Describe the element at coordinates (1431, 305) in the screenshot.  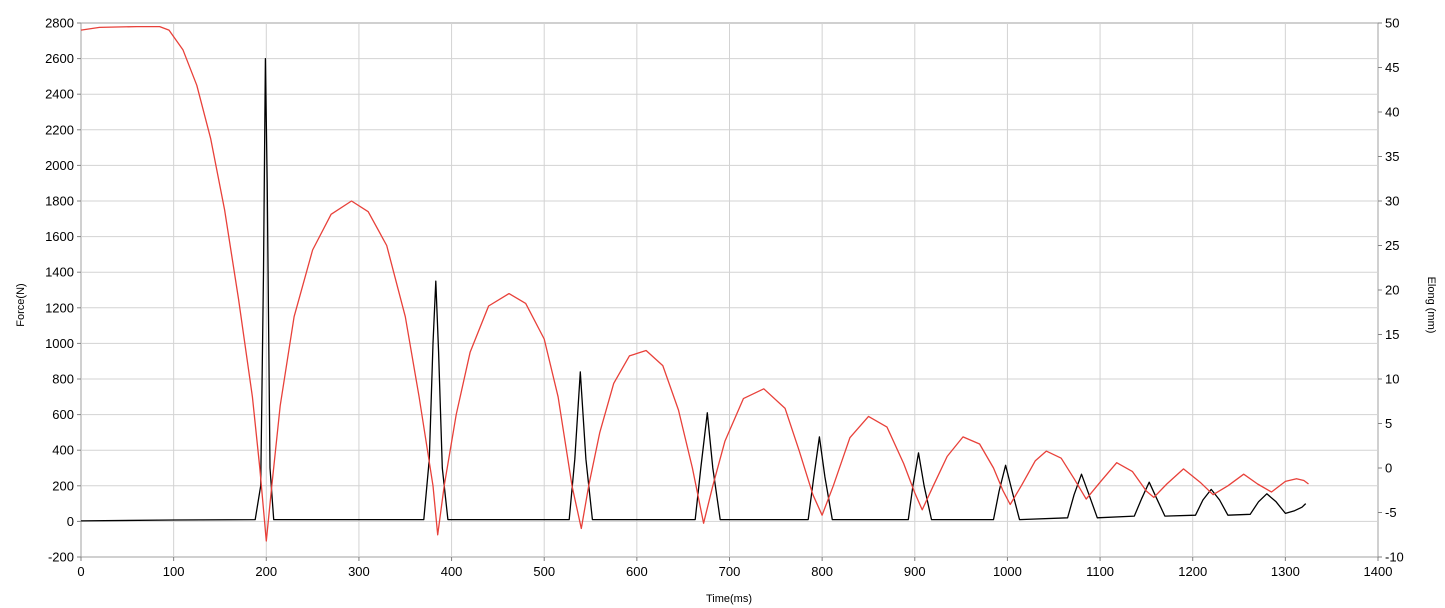
I see `y-axis-right-title: Elong (mm)` at that location.